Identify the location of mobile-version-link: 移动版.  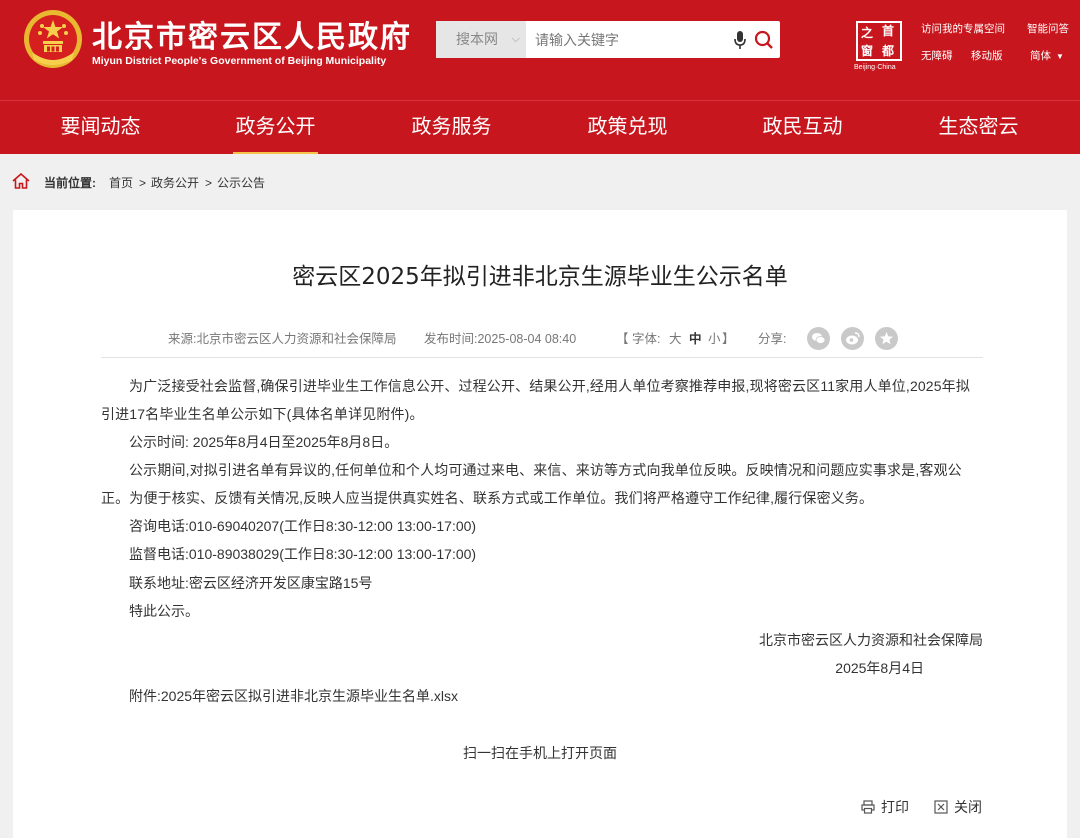
(987, 55).